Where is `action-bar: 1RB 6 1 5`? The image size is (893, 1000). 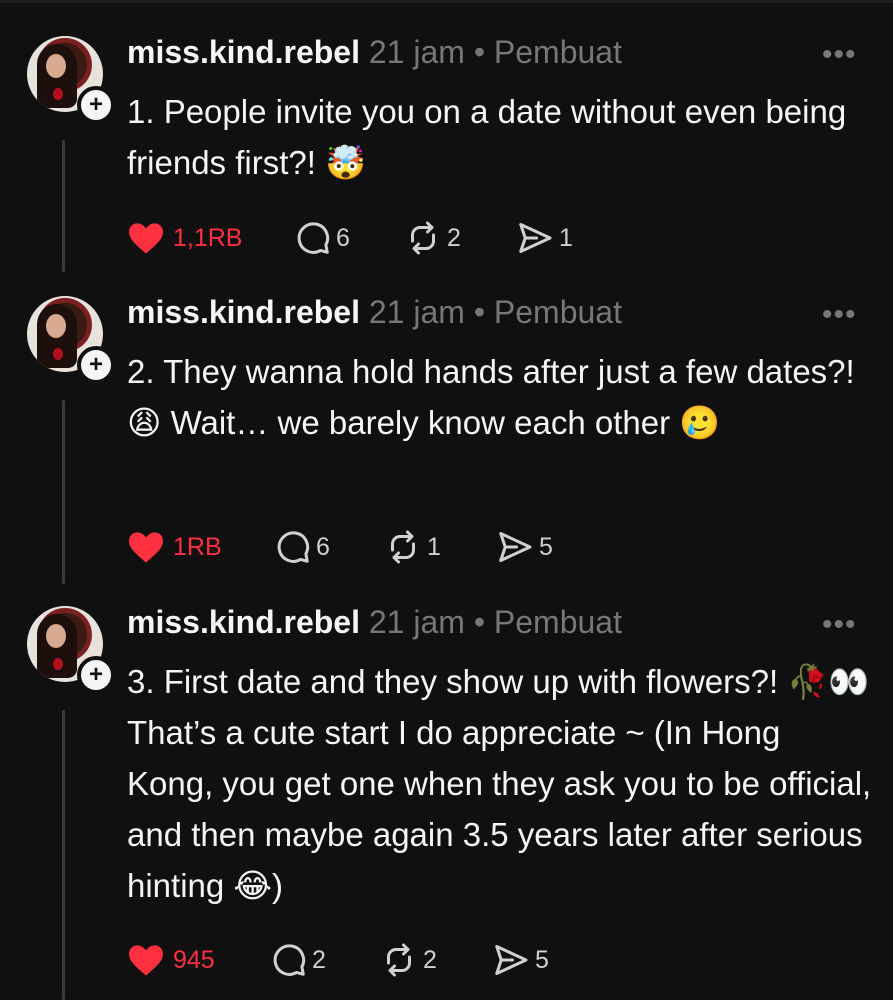
action-bar: 1RB 6 1 5 is located at coordinates (340, 547).